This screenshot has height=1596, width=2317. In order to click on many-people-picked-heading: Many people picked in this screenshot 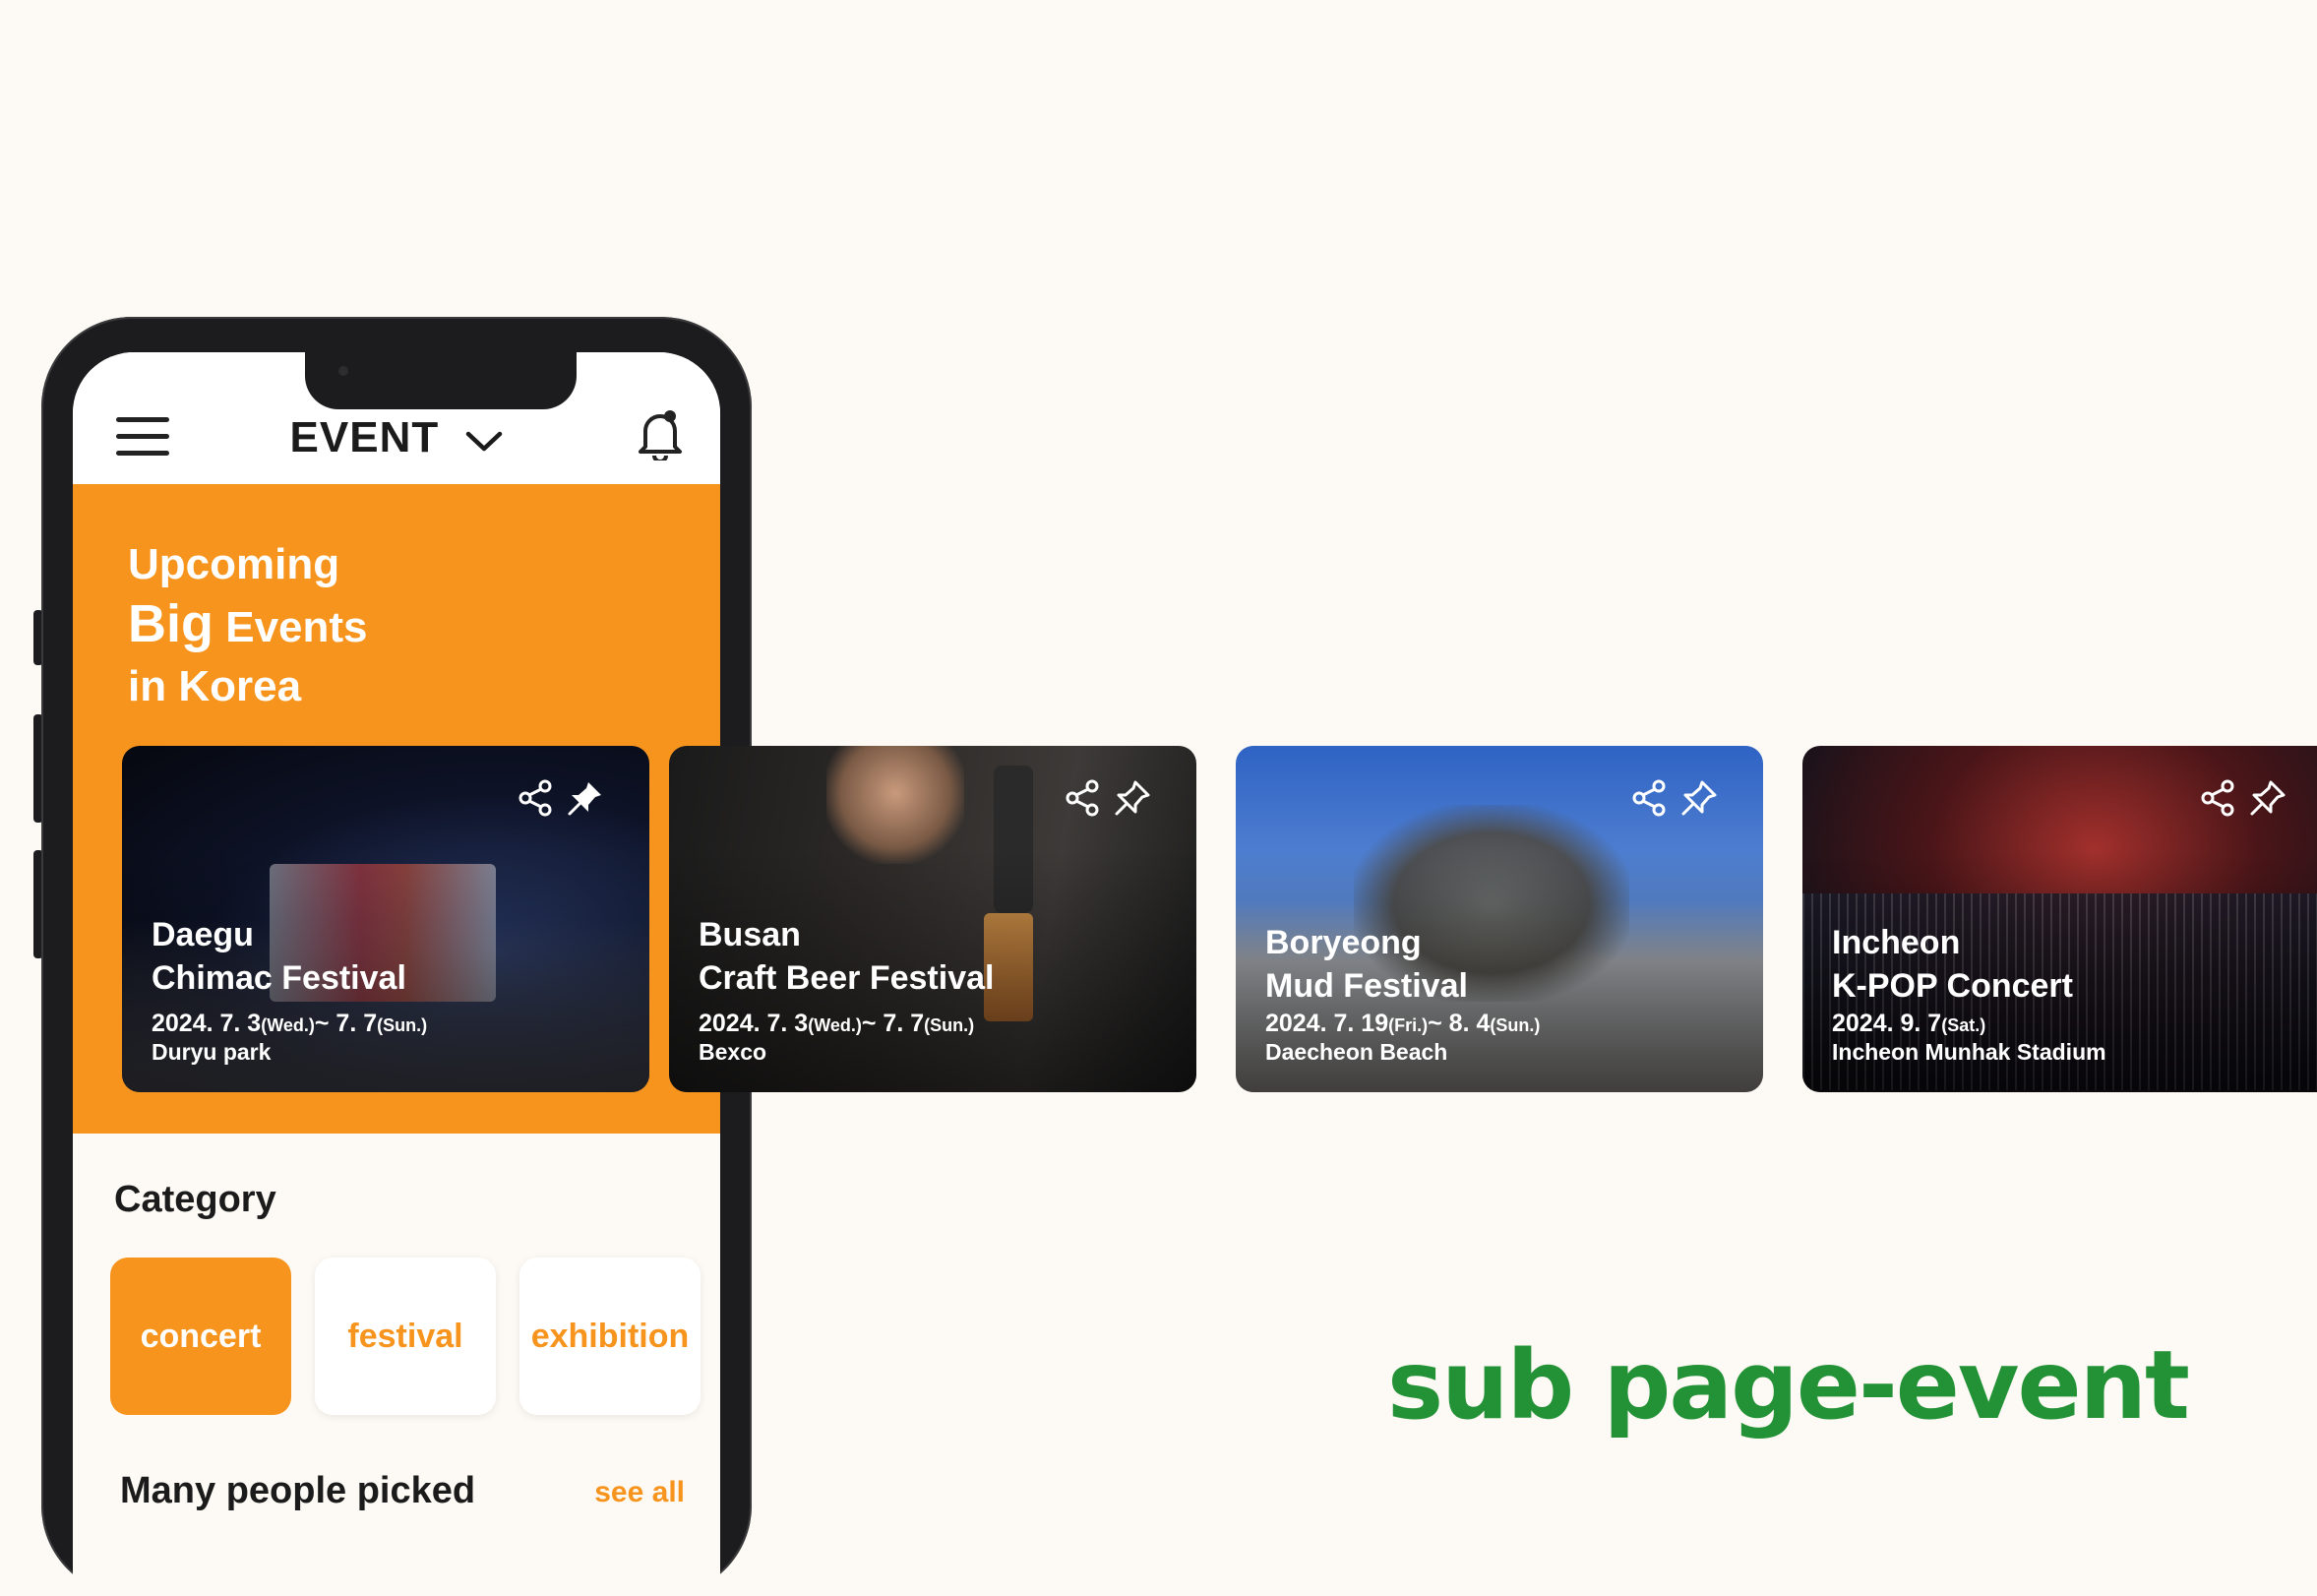, I will do `click(298, 1491)`.